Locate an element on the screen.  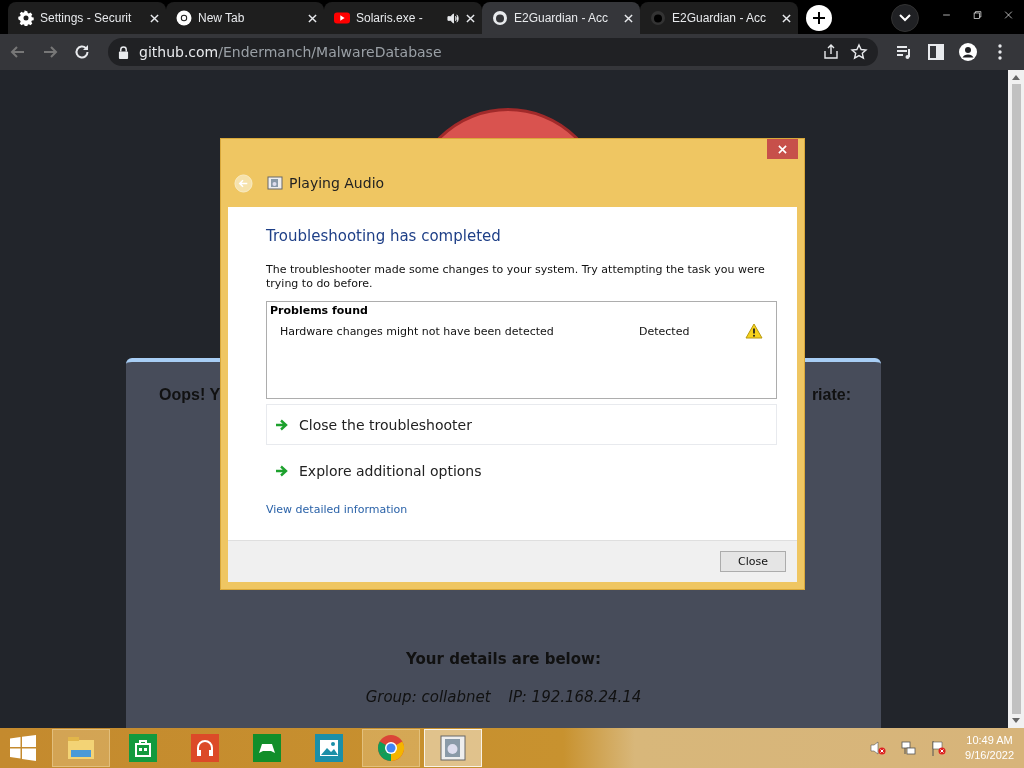
scroll-down-icon is located at coordinates (1016, 721).